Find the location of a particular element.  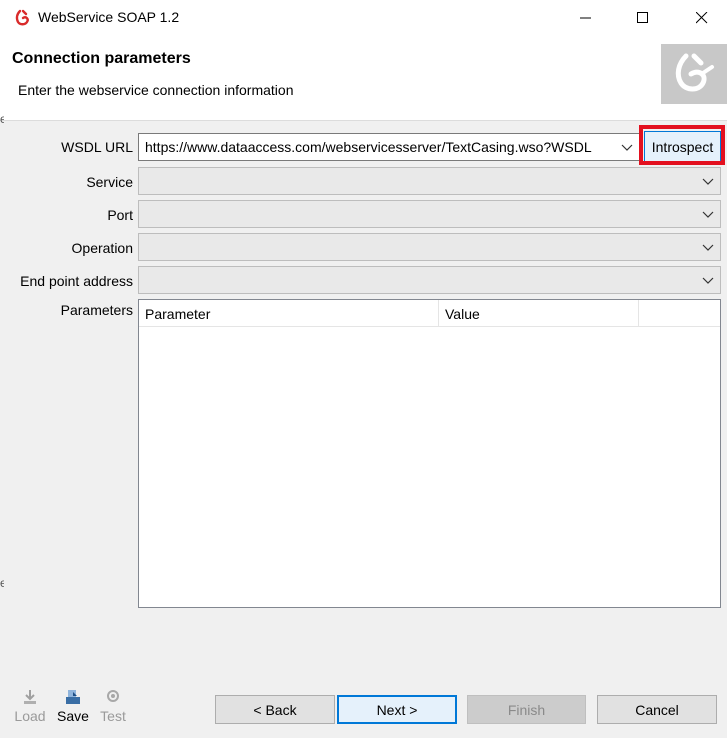

window-title: WebService SOAP 1.2 is located at coordinates (109, 17).